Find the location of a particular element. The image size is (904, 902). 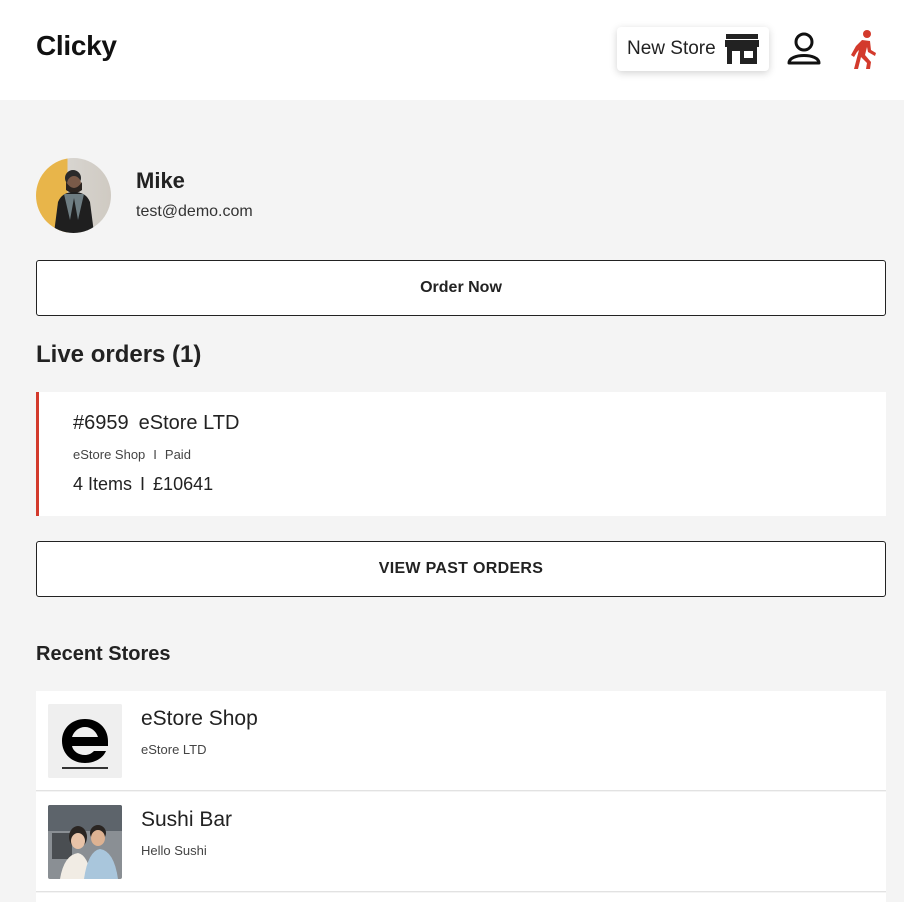

order-heading: #6959 eStore LTD is located at coordinates (156, 423).